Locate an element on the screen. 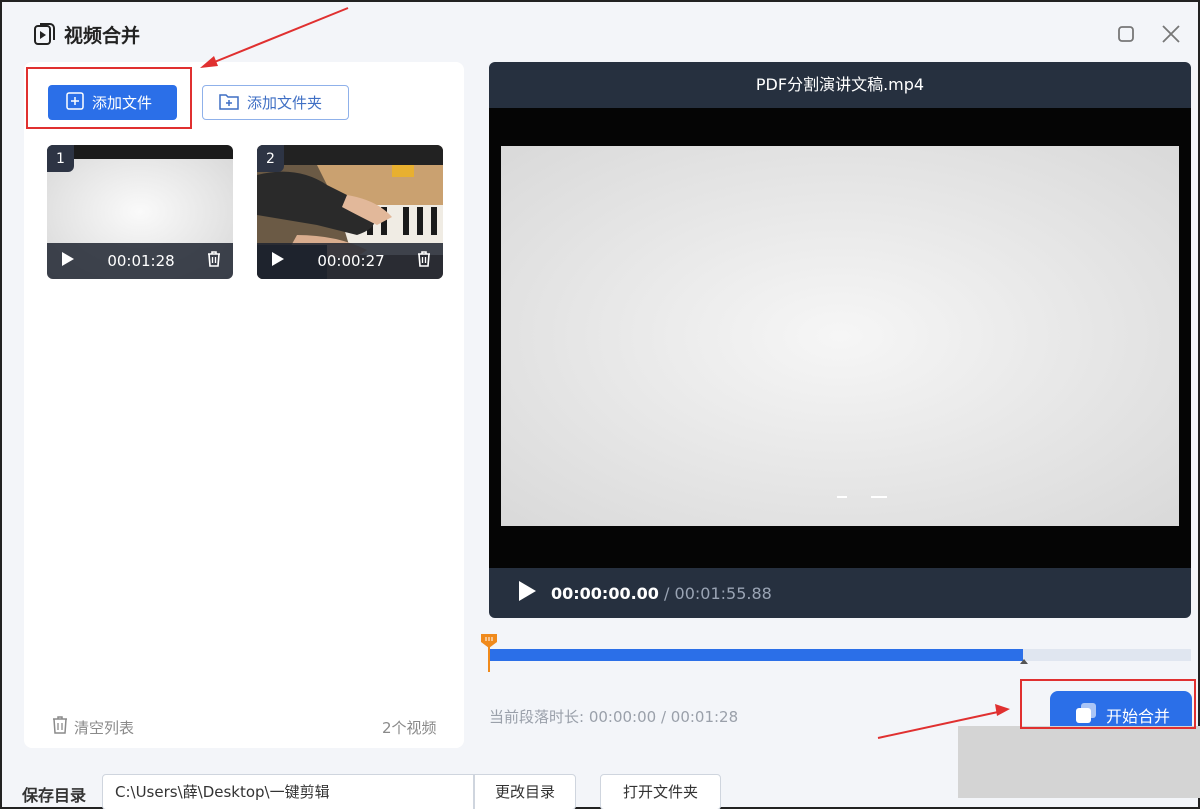 This screenshot has width=1200, height=809. timeline-progress is located at coordinates (756, 655).